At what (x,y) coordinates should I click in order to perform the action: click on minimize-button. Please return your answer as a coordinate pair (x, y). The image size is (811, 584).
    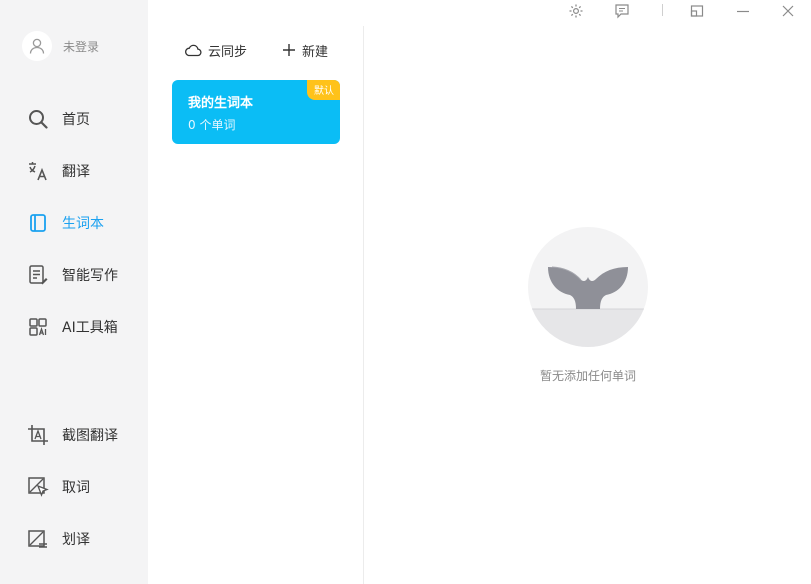
    Looking at the image, I should click on (743, 11).